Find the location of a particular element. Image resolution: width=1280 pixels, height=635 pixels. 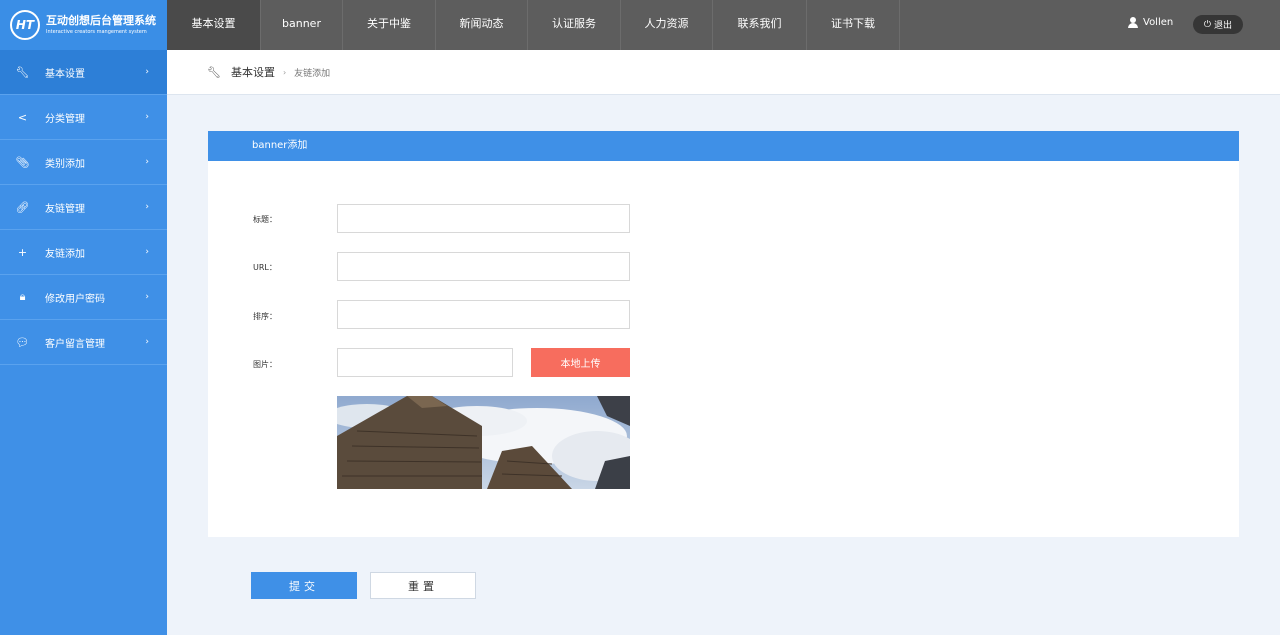

image-path-input is located at coordinates (425, 362).